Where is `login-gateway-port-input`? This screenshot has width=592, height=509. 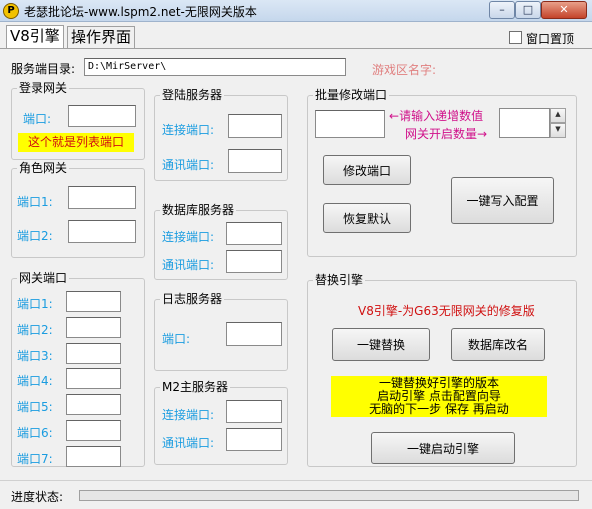
login-gateway-port-input is located at coordinates (102, 116).